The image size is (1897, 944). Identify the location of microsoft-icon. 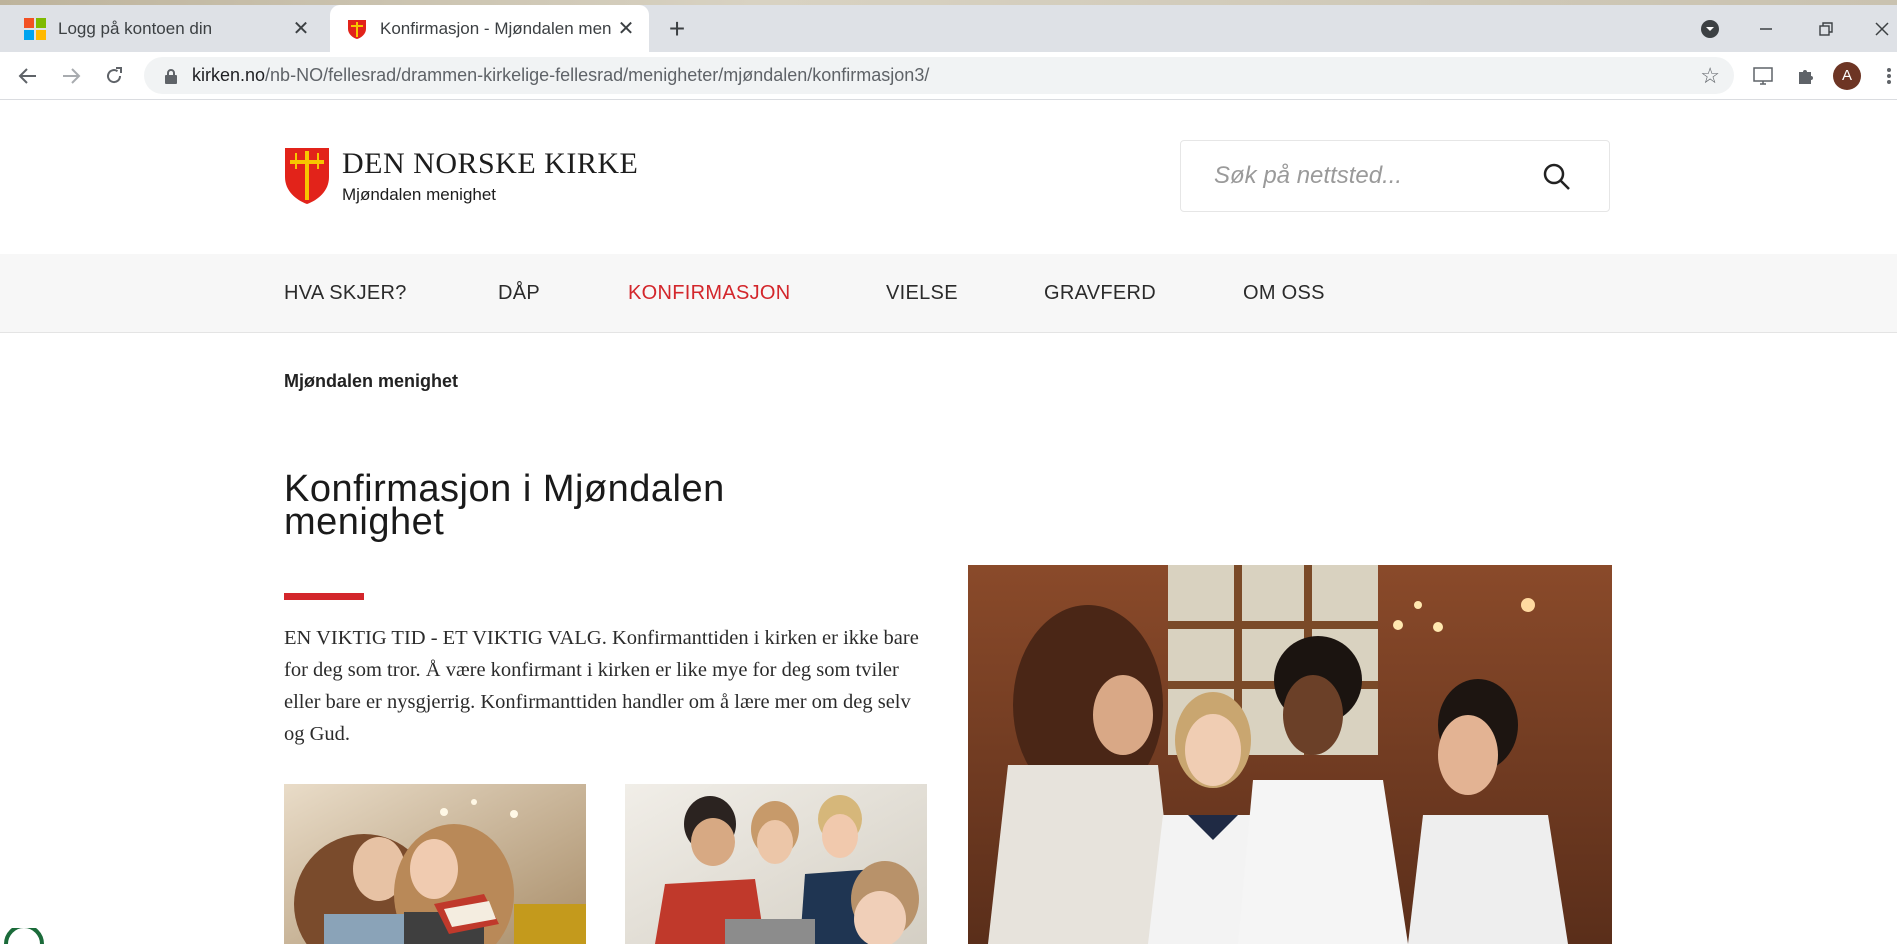
(35, 28).